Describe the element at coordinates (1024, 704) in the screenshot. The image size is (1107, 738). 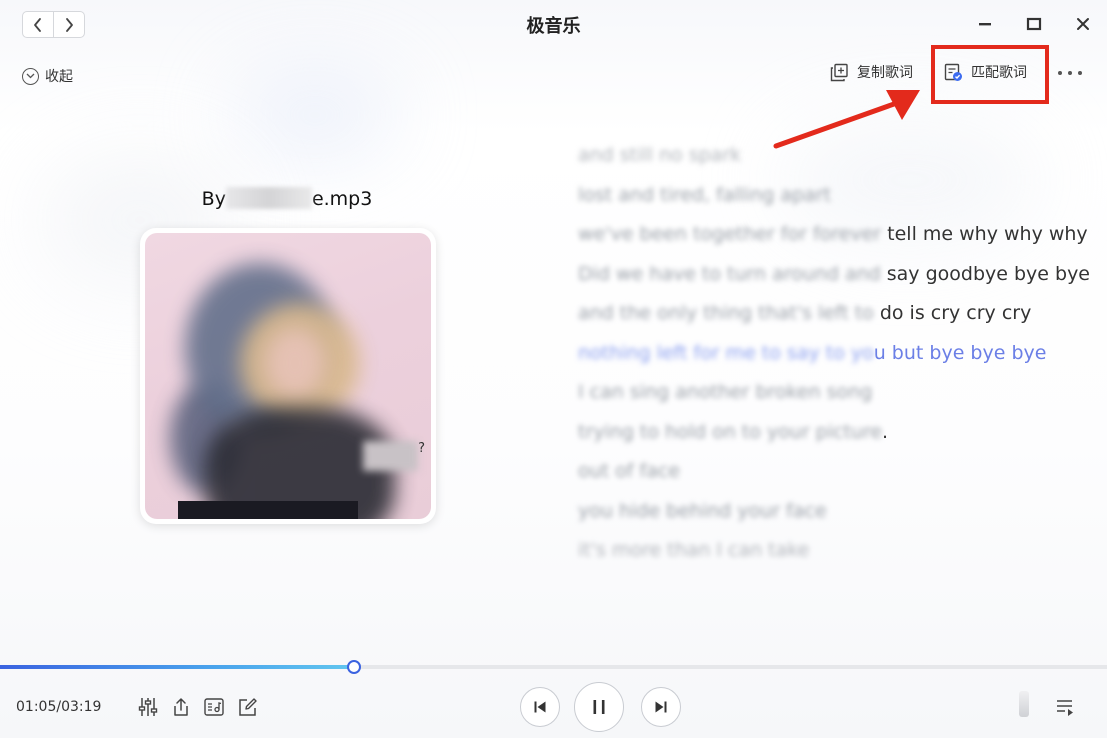
I see `volume-icon` at that location.